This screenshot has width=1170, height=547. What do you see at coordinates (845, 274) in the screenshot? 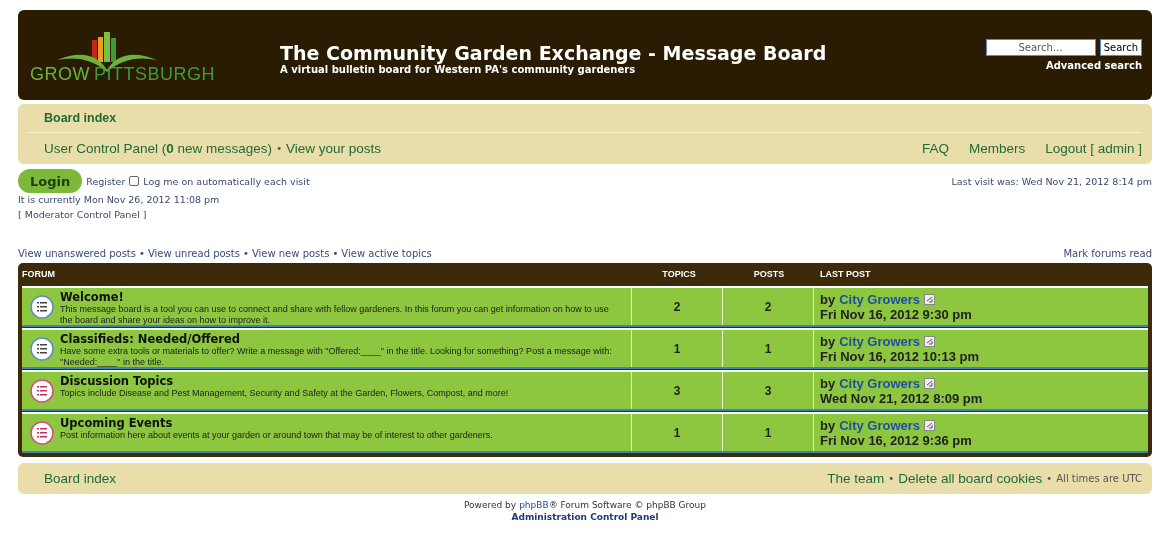
I see `column-header: LAST POST` at bounding box center [845, 274].